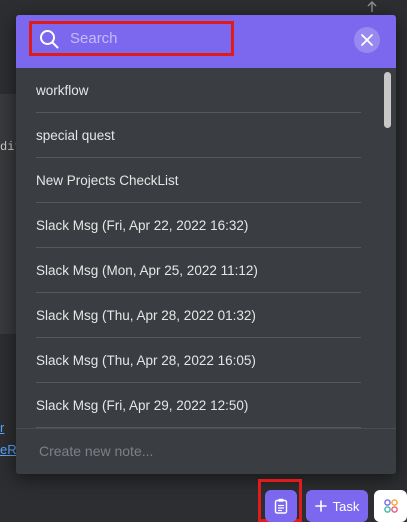  Describe the element at coordinates (198, 315) in the screenshot. I see `list-item: Slack Msg (Thu, Apr 28, 2022 01:32)` at that location.